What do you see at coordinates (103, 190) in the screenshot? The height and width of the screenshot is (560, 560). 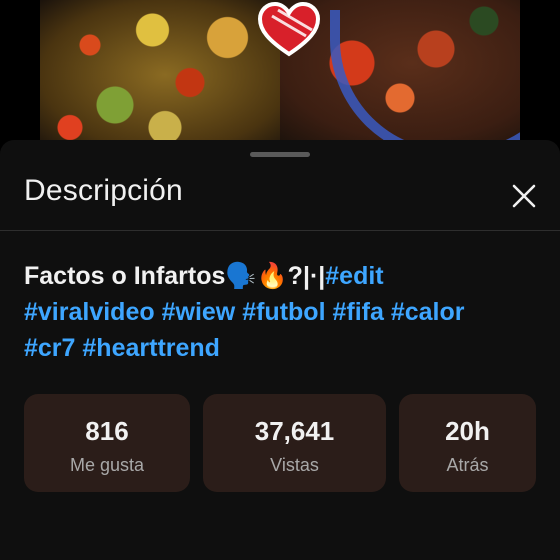 I see `sheet-title: Descripción` at bounding box center [103, 190].